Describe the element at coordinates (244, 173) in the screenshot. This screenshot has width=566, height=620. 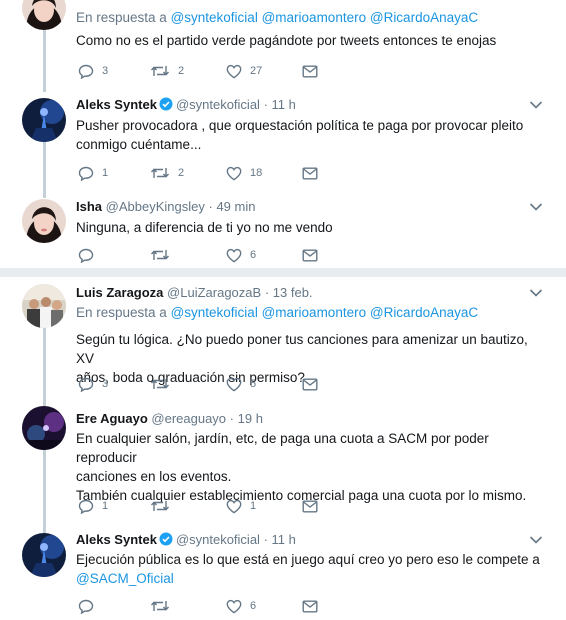
I see `like-button: 18` at that location.